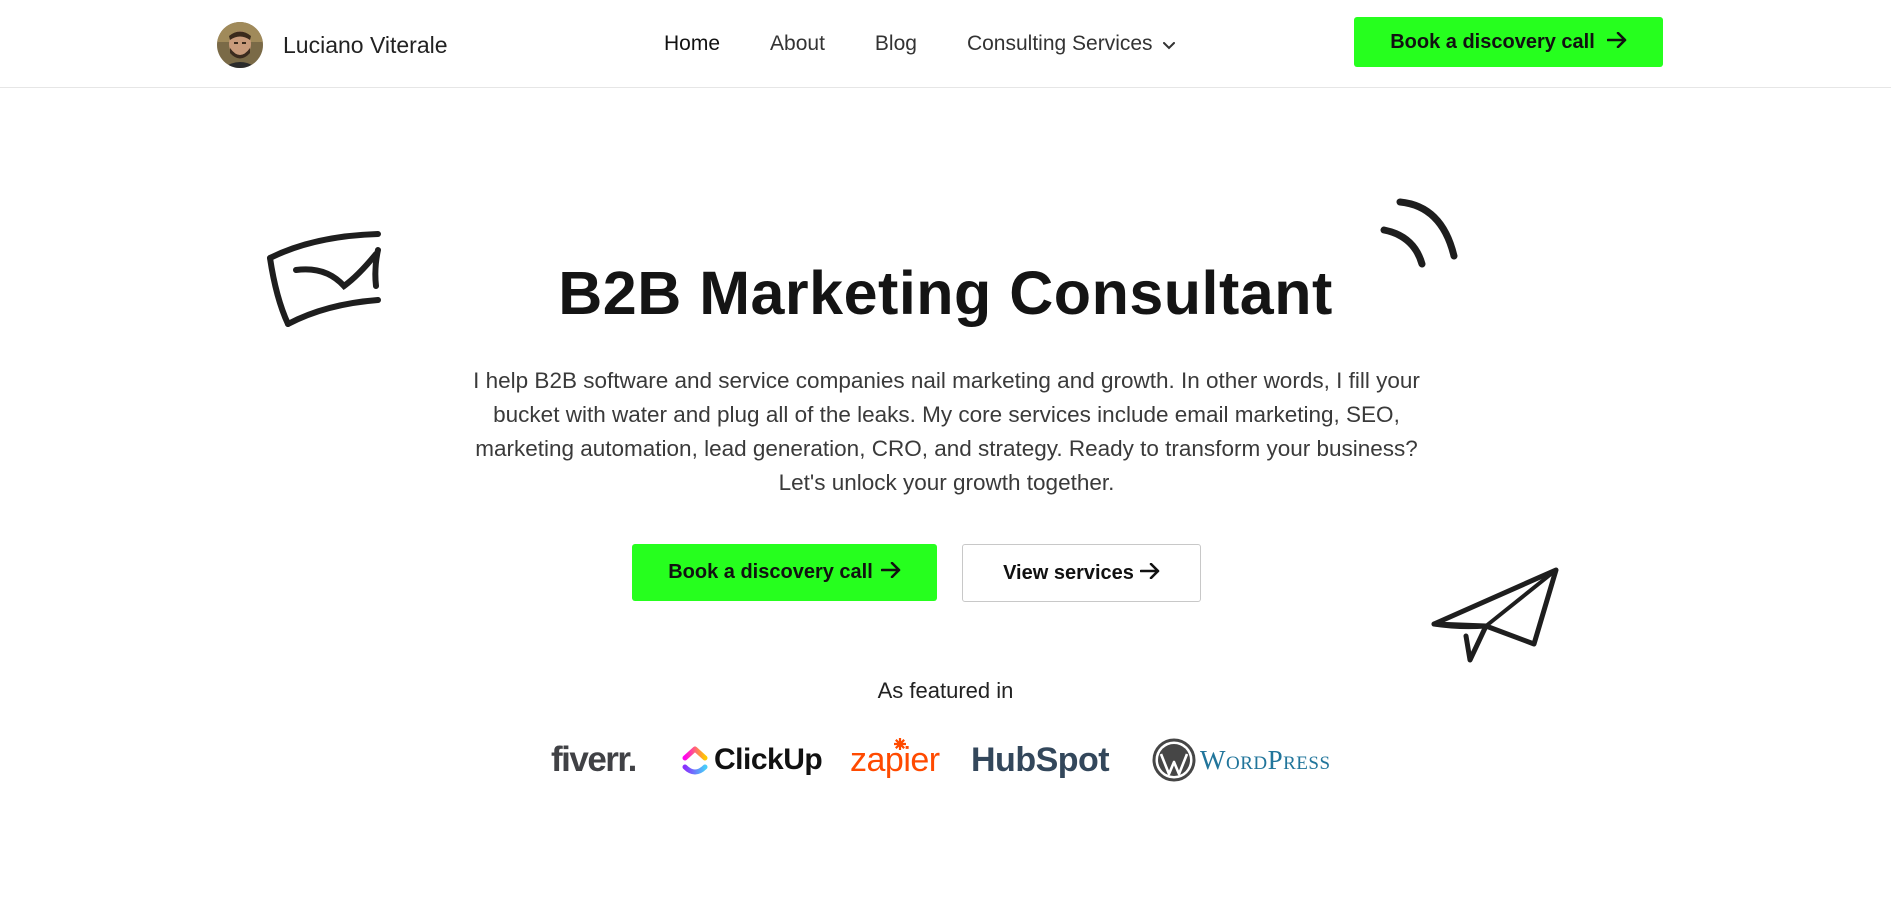 This screenshot has height=902, width=1891. What do you see at coordinates (1265, 759) in the screenshot?
I see `wordpress-logo-text: WordPress` at bounding box center [1265, 759].